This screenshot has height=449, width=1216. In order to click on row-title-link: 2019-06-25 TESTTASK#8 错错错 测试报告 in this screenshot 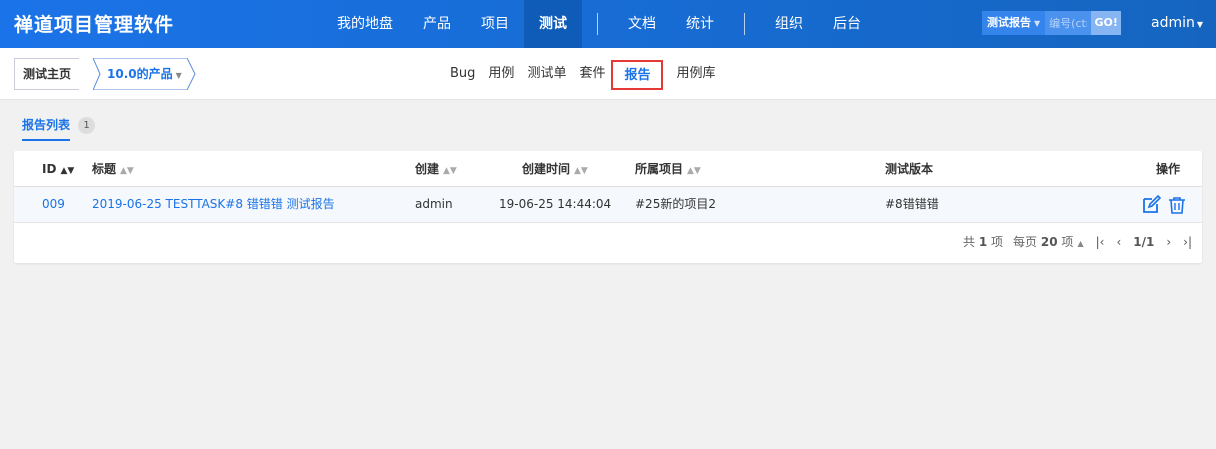, I will do `click(213, 204)`.